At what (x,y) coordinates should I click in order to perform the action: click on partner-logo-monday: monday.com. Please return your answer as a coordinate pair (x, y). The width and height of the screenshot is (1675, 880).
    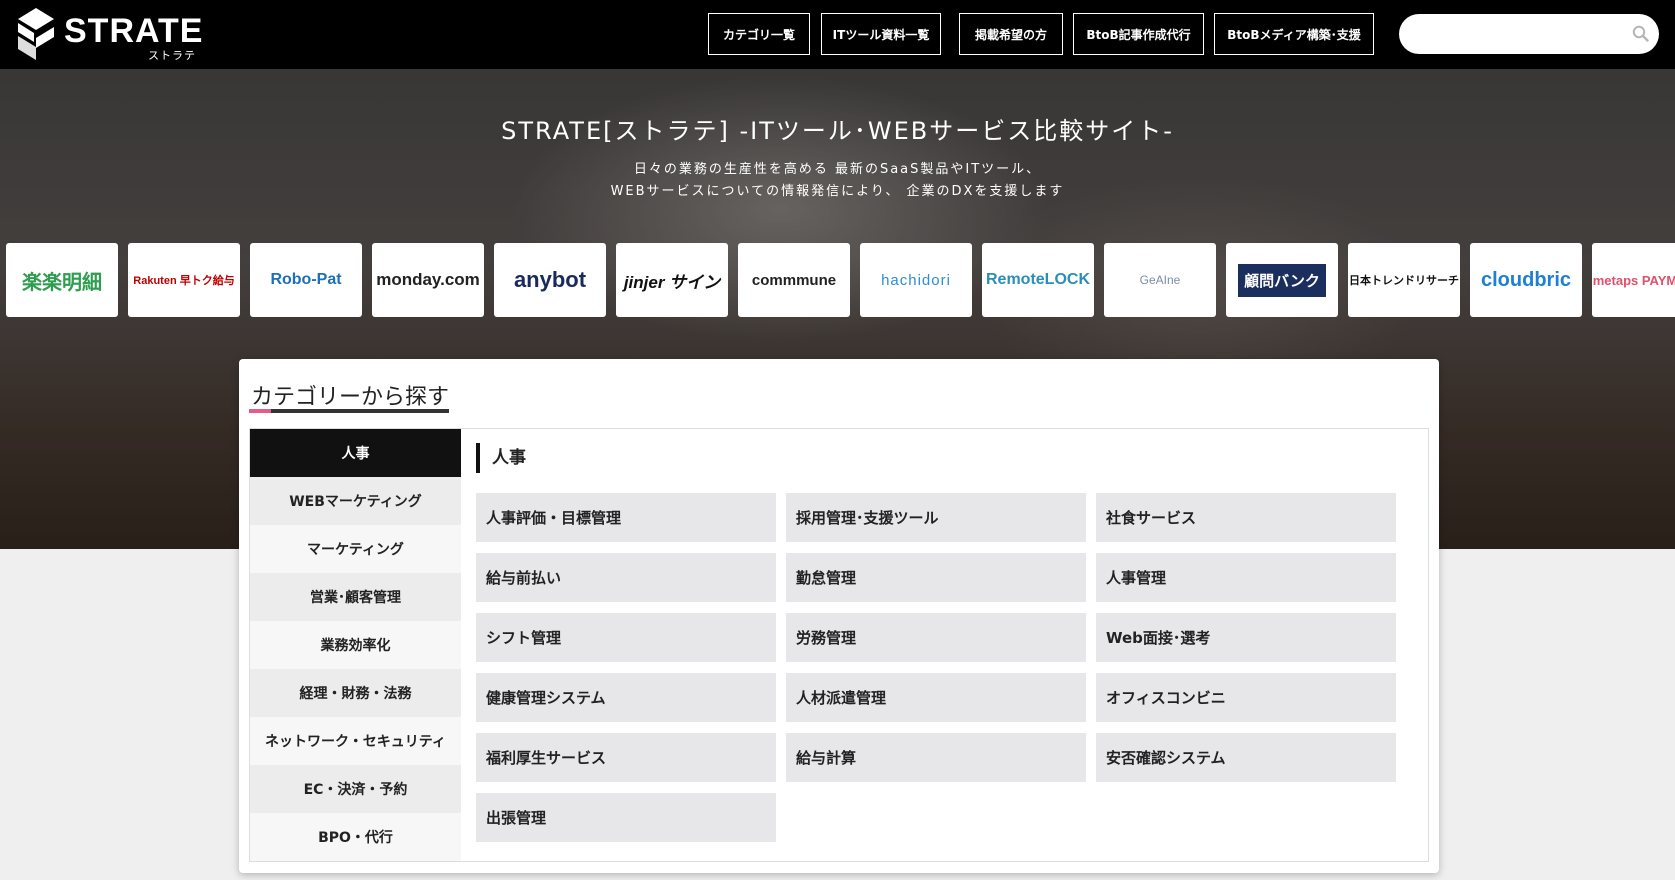
    Looking at the image, I should click on (428, 280).